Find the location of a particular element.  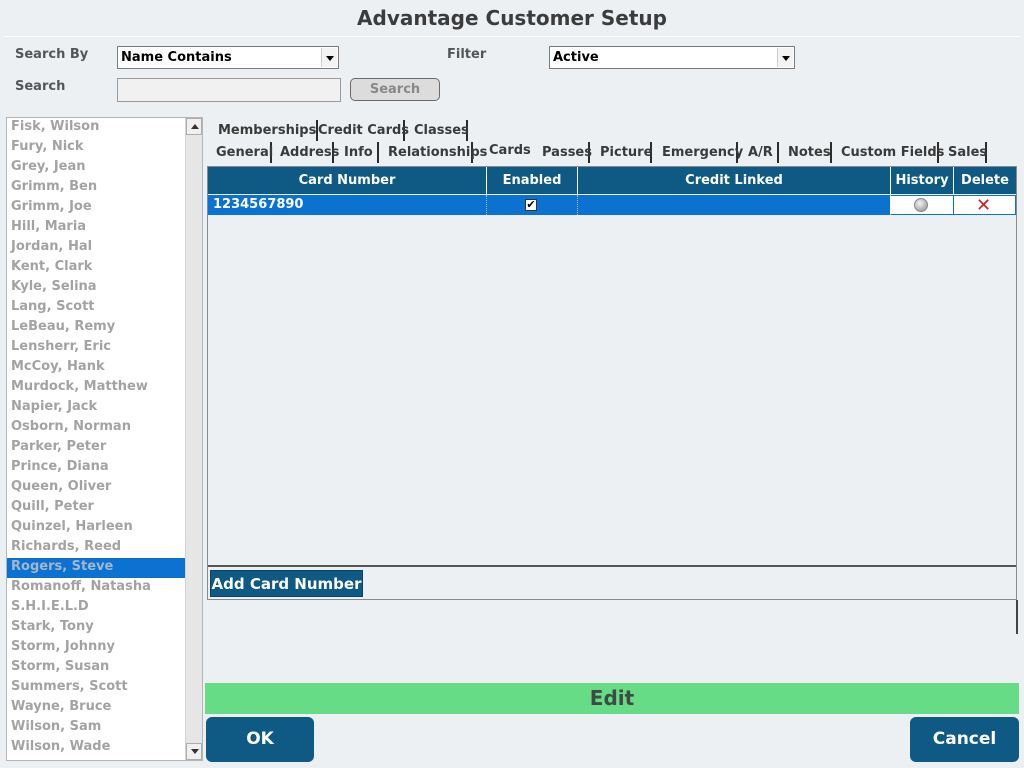

tab-emergency: Emergency is located at coordinates (698, 152).